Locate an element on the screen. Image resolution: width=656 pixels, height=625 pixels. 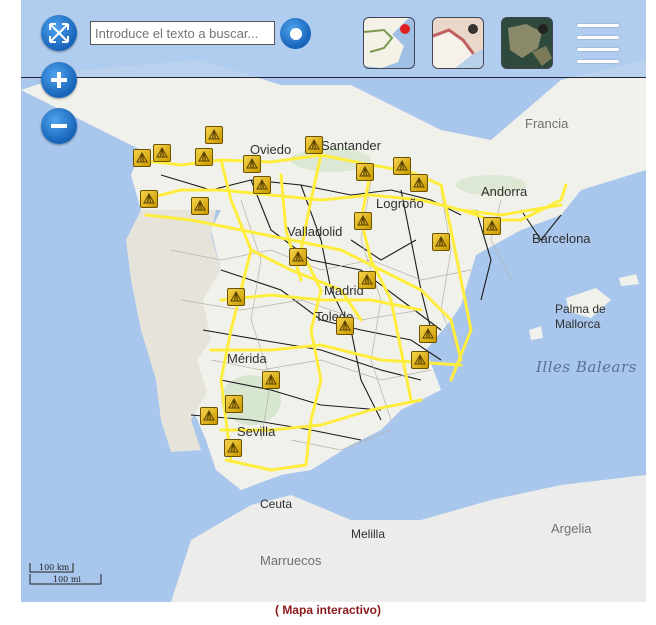
terrain-layer-icon is located at coordinates (458, 46).